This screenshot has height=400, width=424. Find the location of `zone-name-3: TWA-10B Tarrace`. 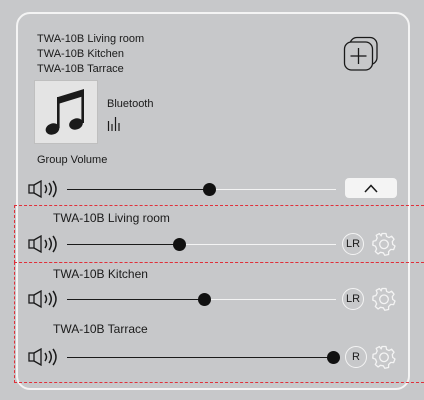

zone-name-3: TWA-10B Tarrace is located at coordinates (100, 329).